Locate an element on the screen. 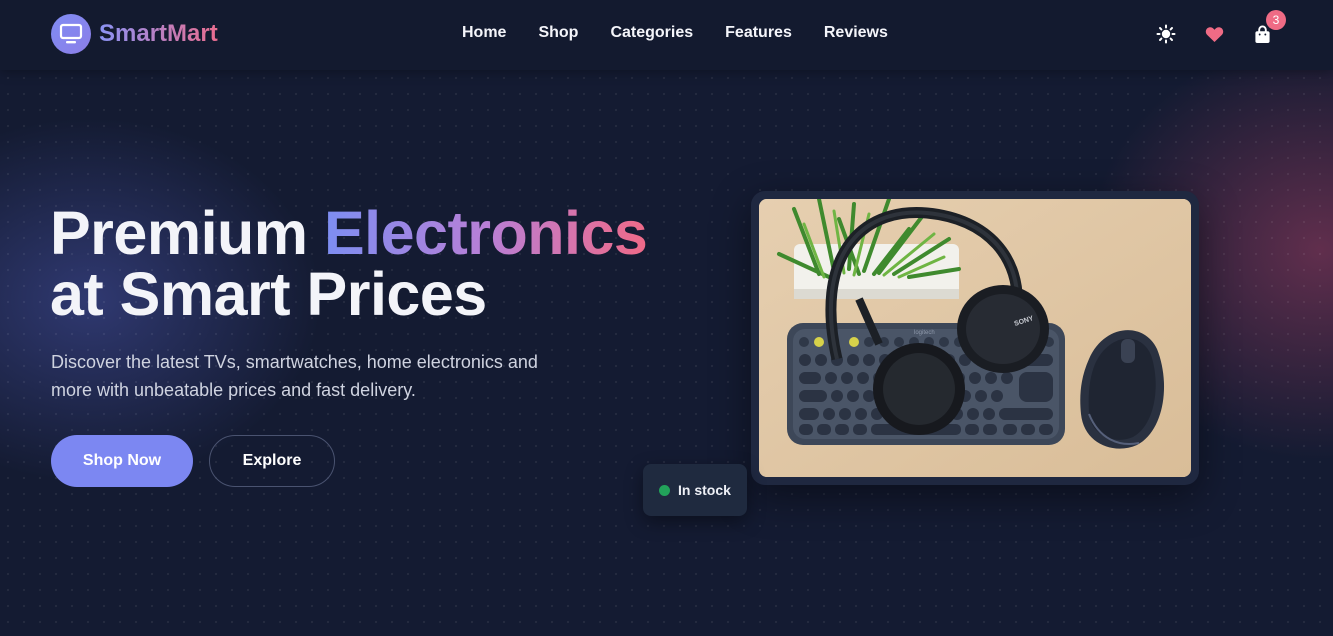 Image resolution: width=1333 pixels, height=636 pixels. explore-button: Explore is located at coordinates (272, 461).